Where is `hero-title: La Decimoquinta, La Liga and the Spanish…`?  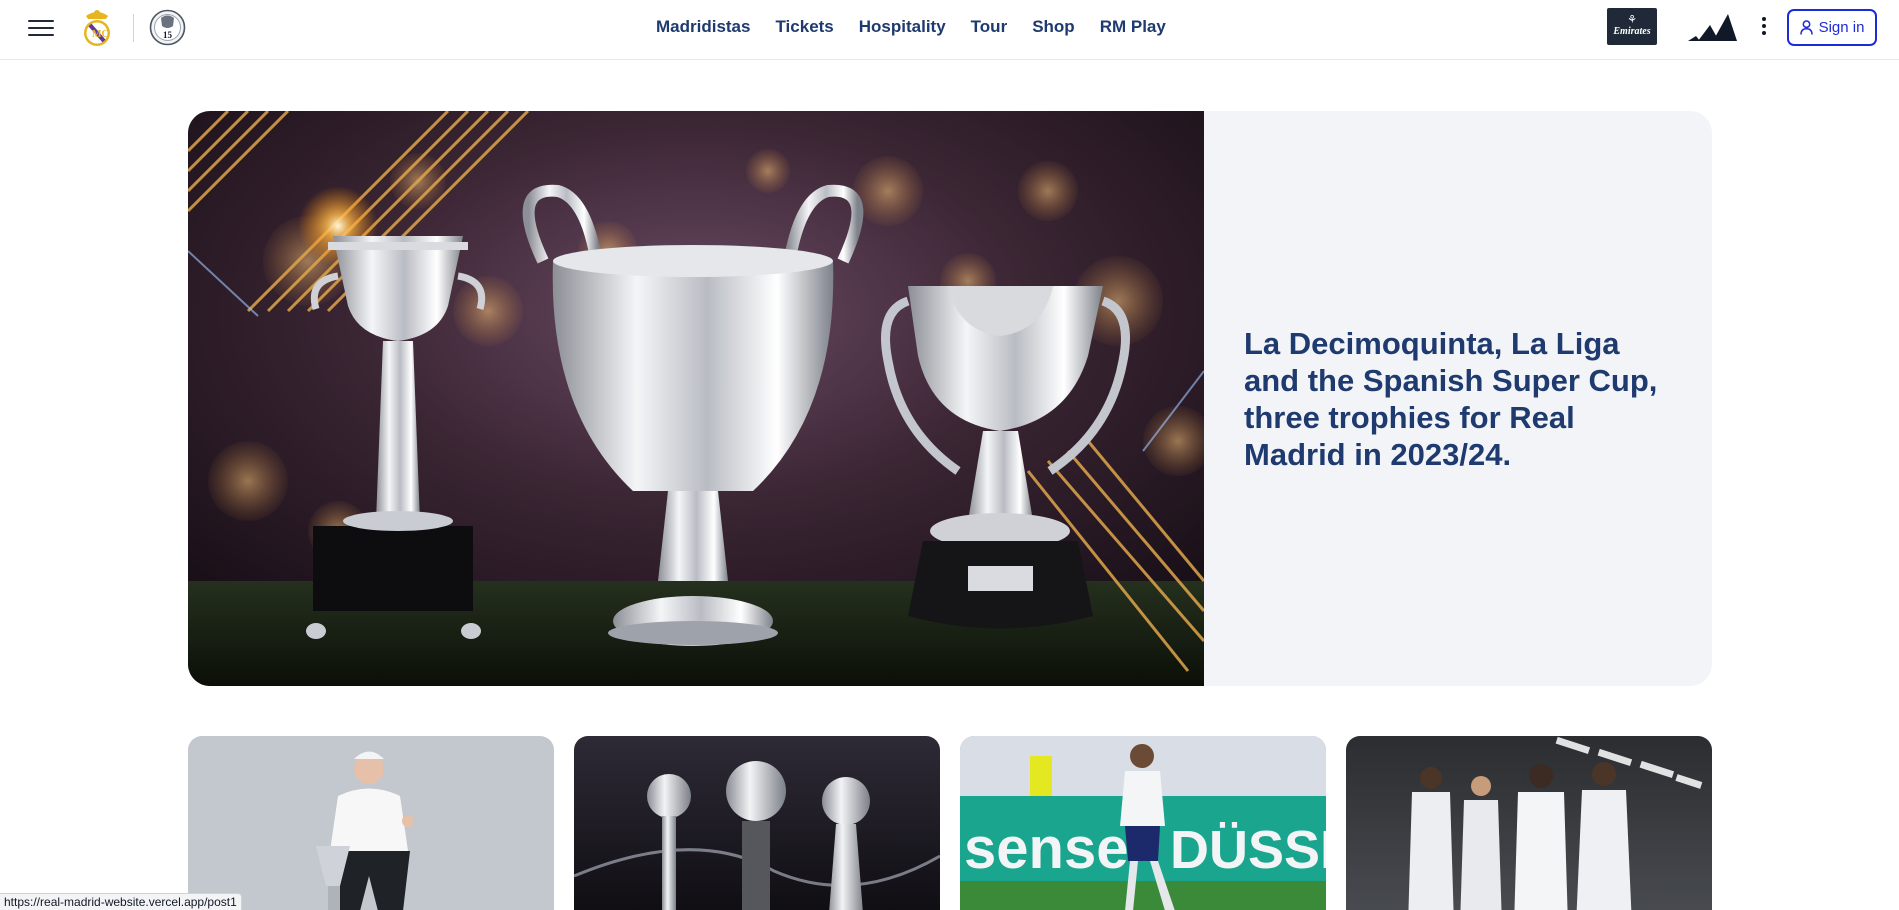
hero-title: La Decimoquinta, La Liga and the Spanish… is located at coordinates (1454, 399).